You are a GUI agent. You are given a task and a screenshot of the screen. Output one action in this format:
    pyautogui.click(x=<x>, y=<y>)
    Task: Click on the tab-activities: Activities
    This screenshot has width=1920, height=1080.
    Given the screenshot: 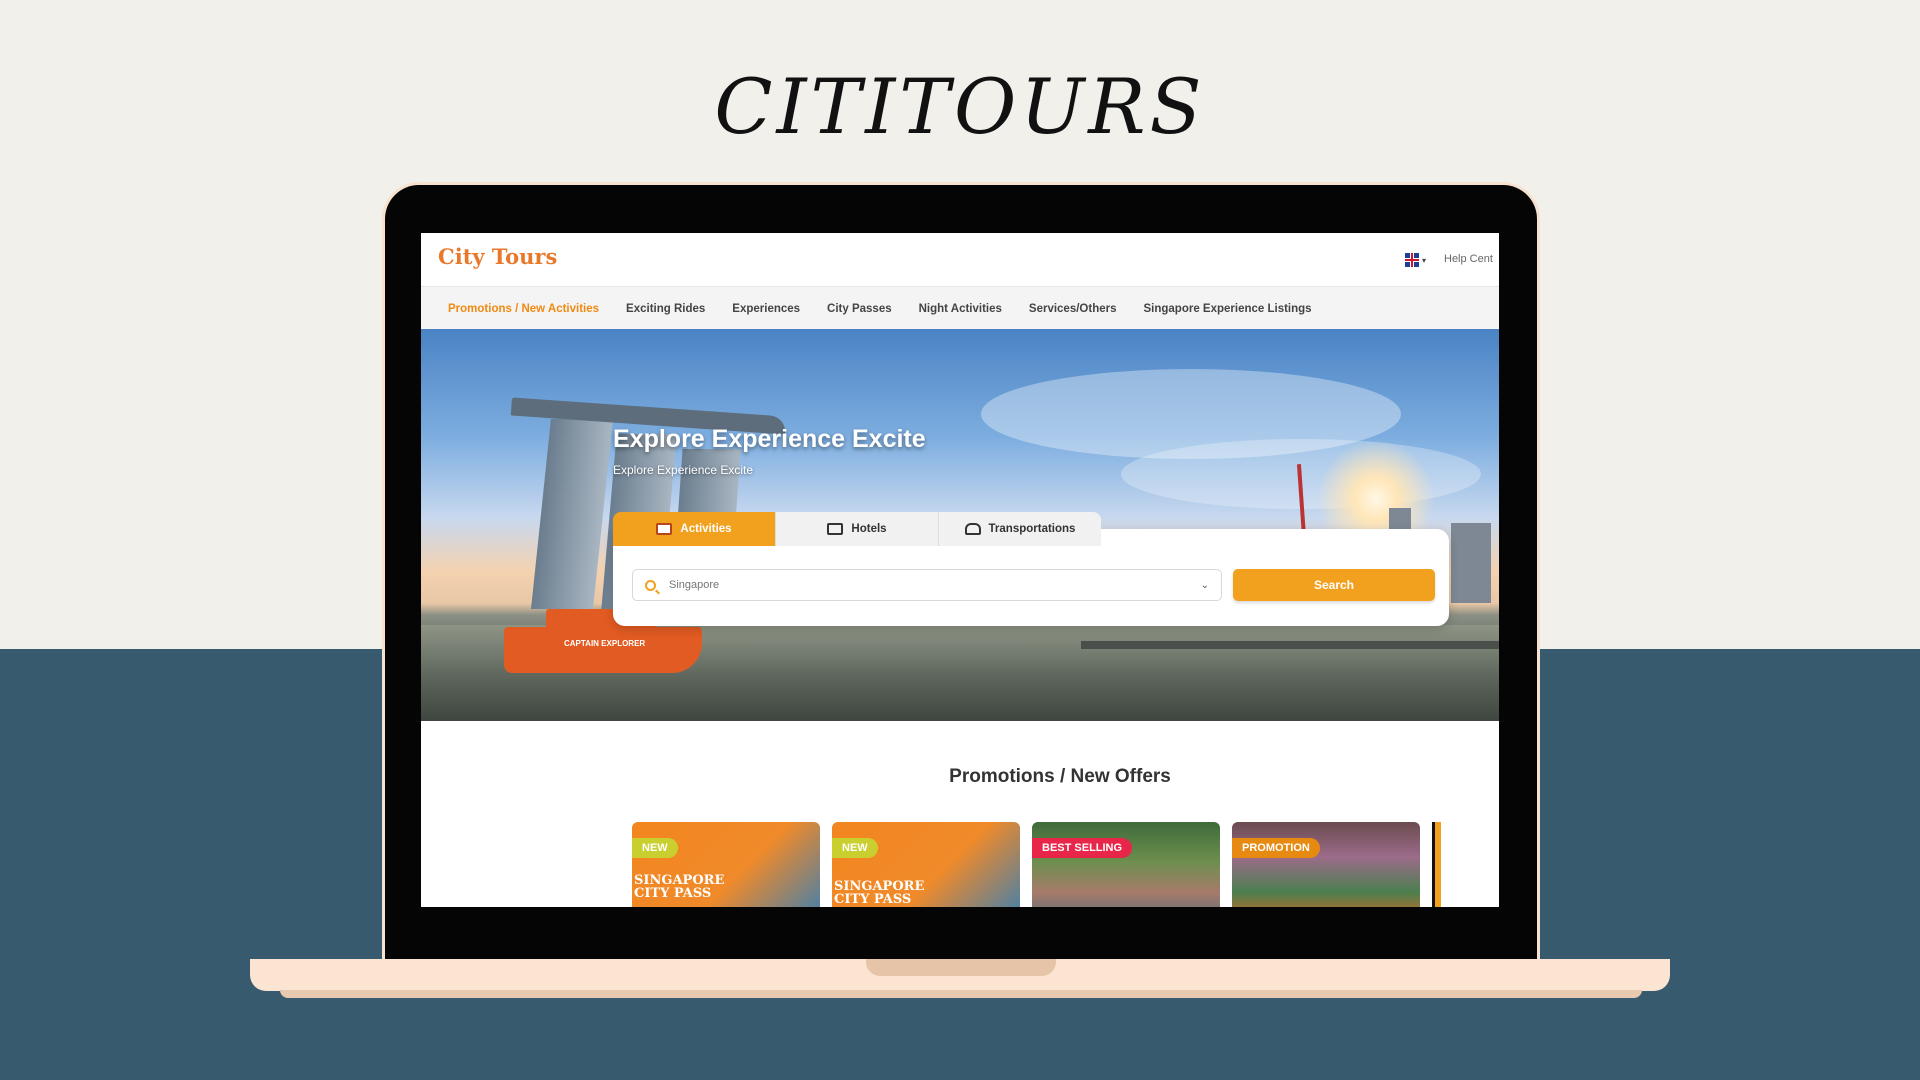 What is the action you would take?
    pyautogui.click(x=694, y=529)
    